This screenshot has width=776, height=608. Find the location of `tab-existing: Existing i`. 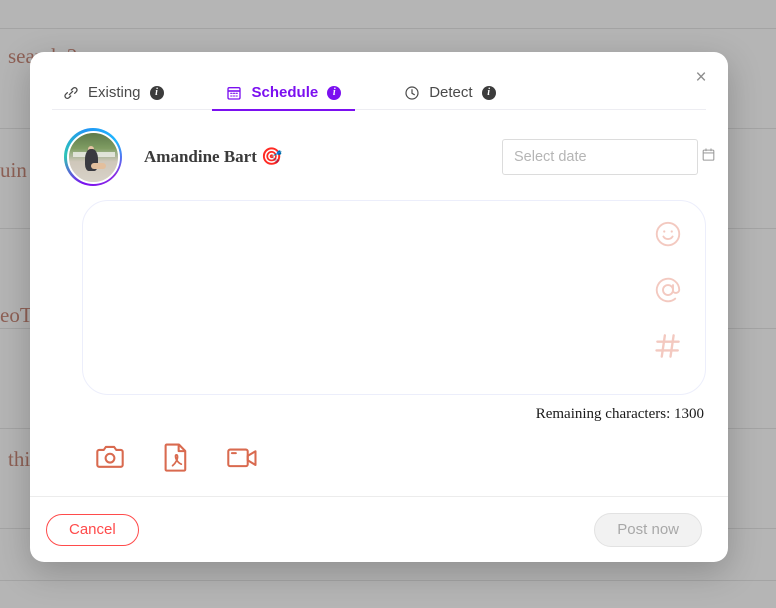

tab-existing: Existing i is located at coordinates (113, 97).